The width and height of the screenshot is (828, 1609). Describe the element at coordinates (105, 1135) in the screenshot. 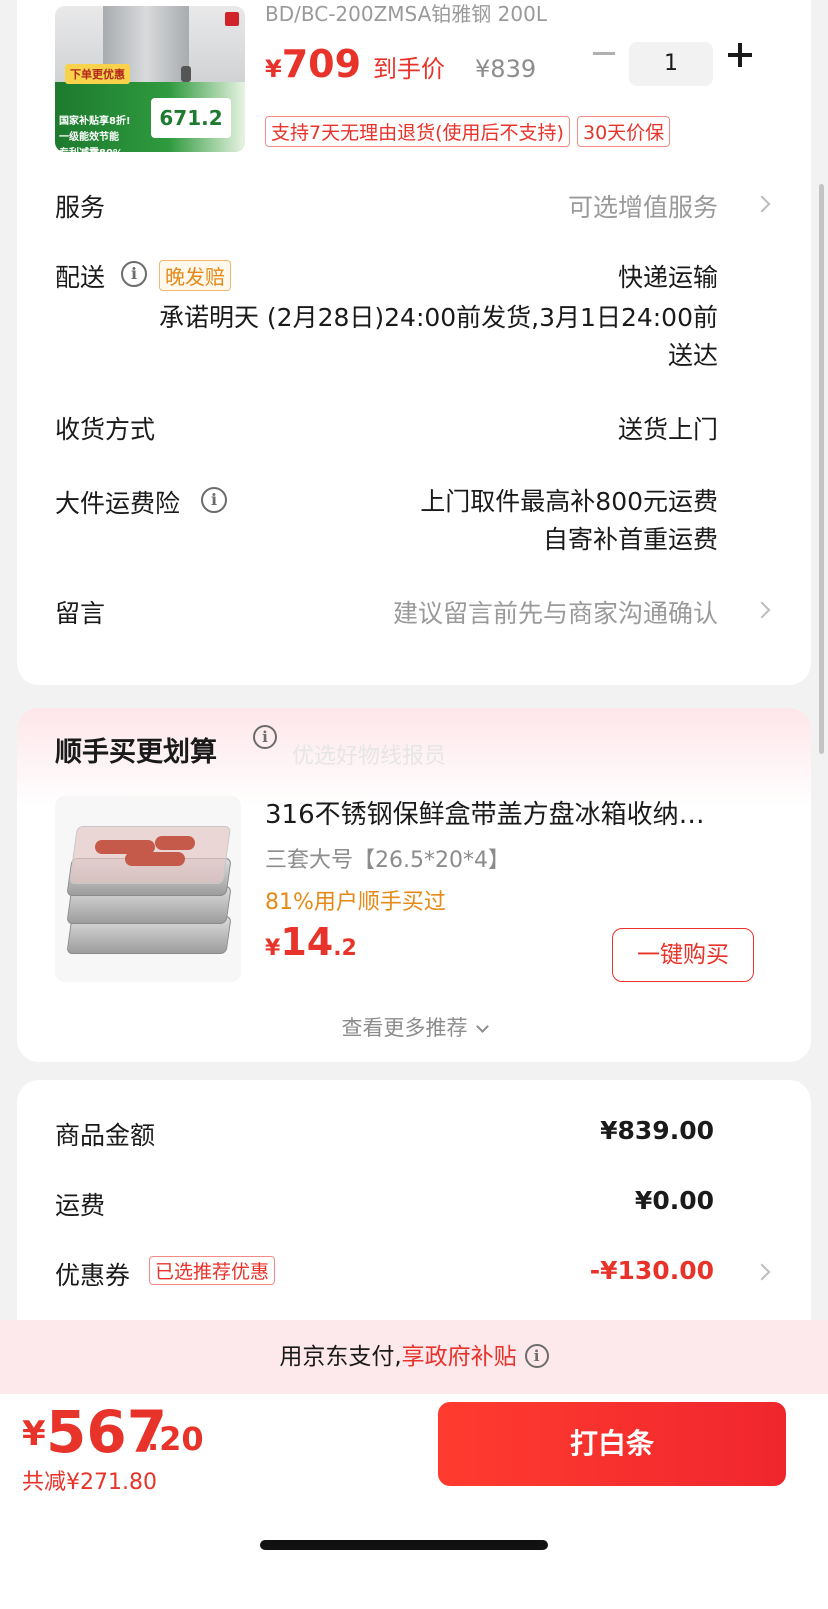

I see `goods-amount-label: 商品金额` at that location.